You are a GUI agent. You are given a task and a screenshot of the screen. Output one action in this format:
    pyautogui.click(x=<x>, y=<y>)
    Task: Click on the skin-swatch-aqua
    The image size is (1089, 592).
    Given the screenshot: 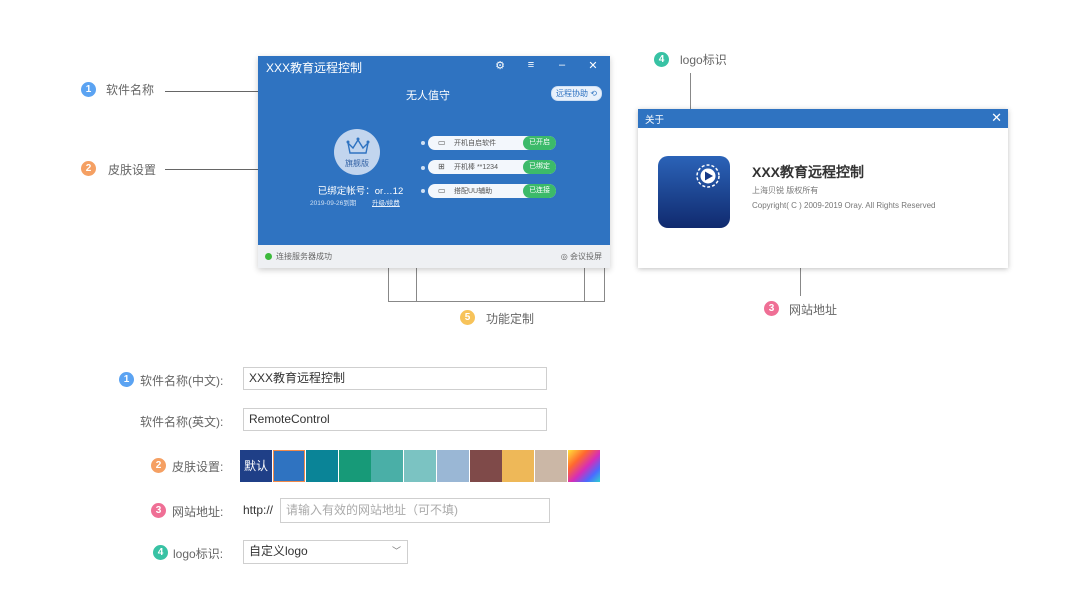 What is the action you would take?
    pyautogui.click(x=420, y=466)
    